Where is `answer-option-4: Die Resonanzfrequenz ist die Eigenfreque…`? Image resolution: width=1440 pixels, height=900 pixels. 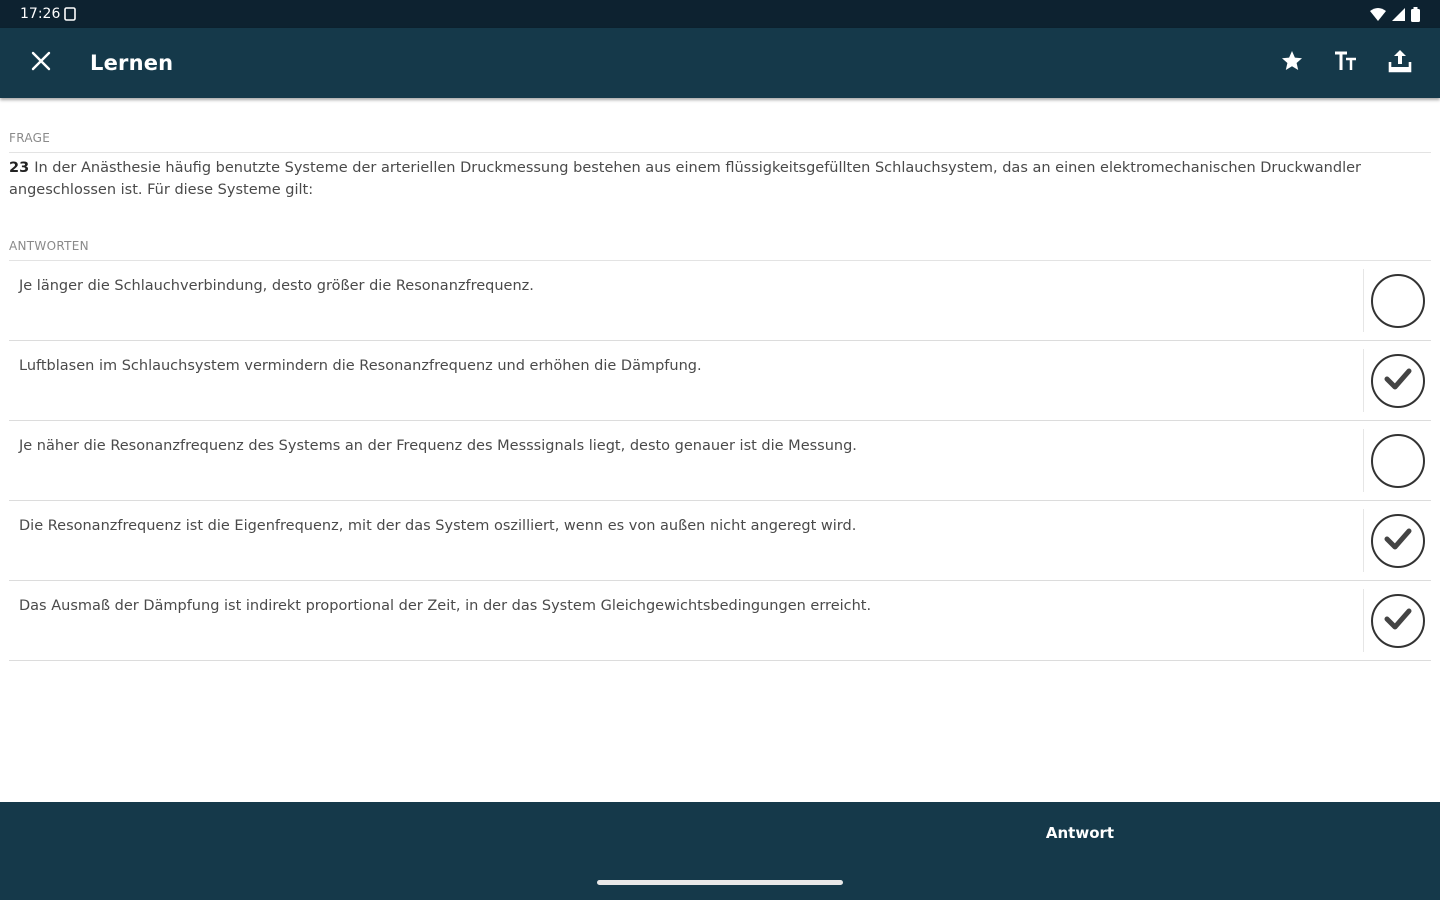
answer-option-4: Die Resonanzfrequenz ist die Eigenfreque… is located at coordinates (720, 541).